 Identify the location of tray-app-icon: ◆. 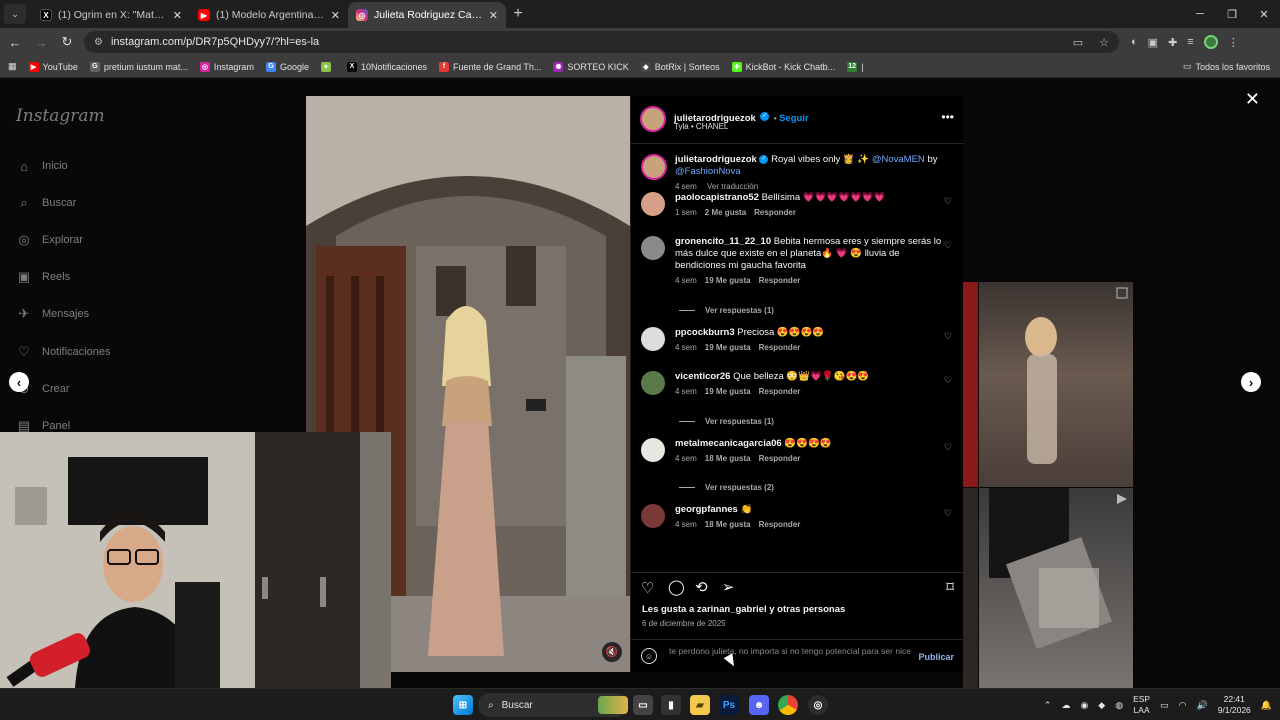
(1101, 705).